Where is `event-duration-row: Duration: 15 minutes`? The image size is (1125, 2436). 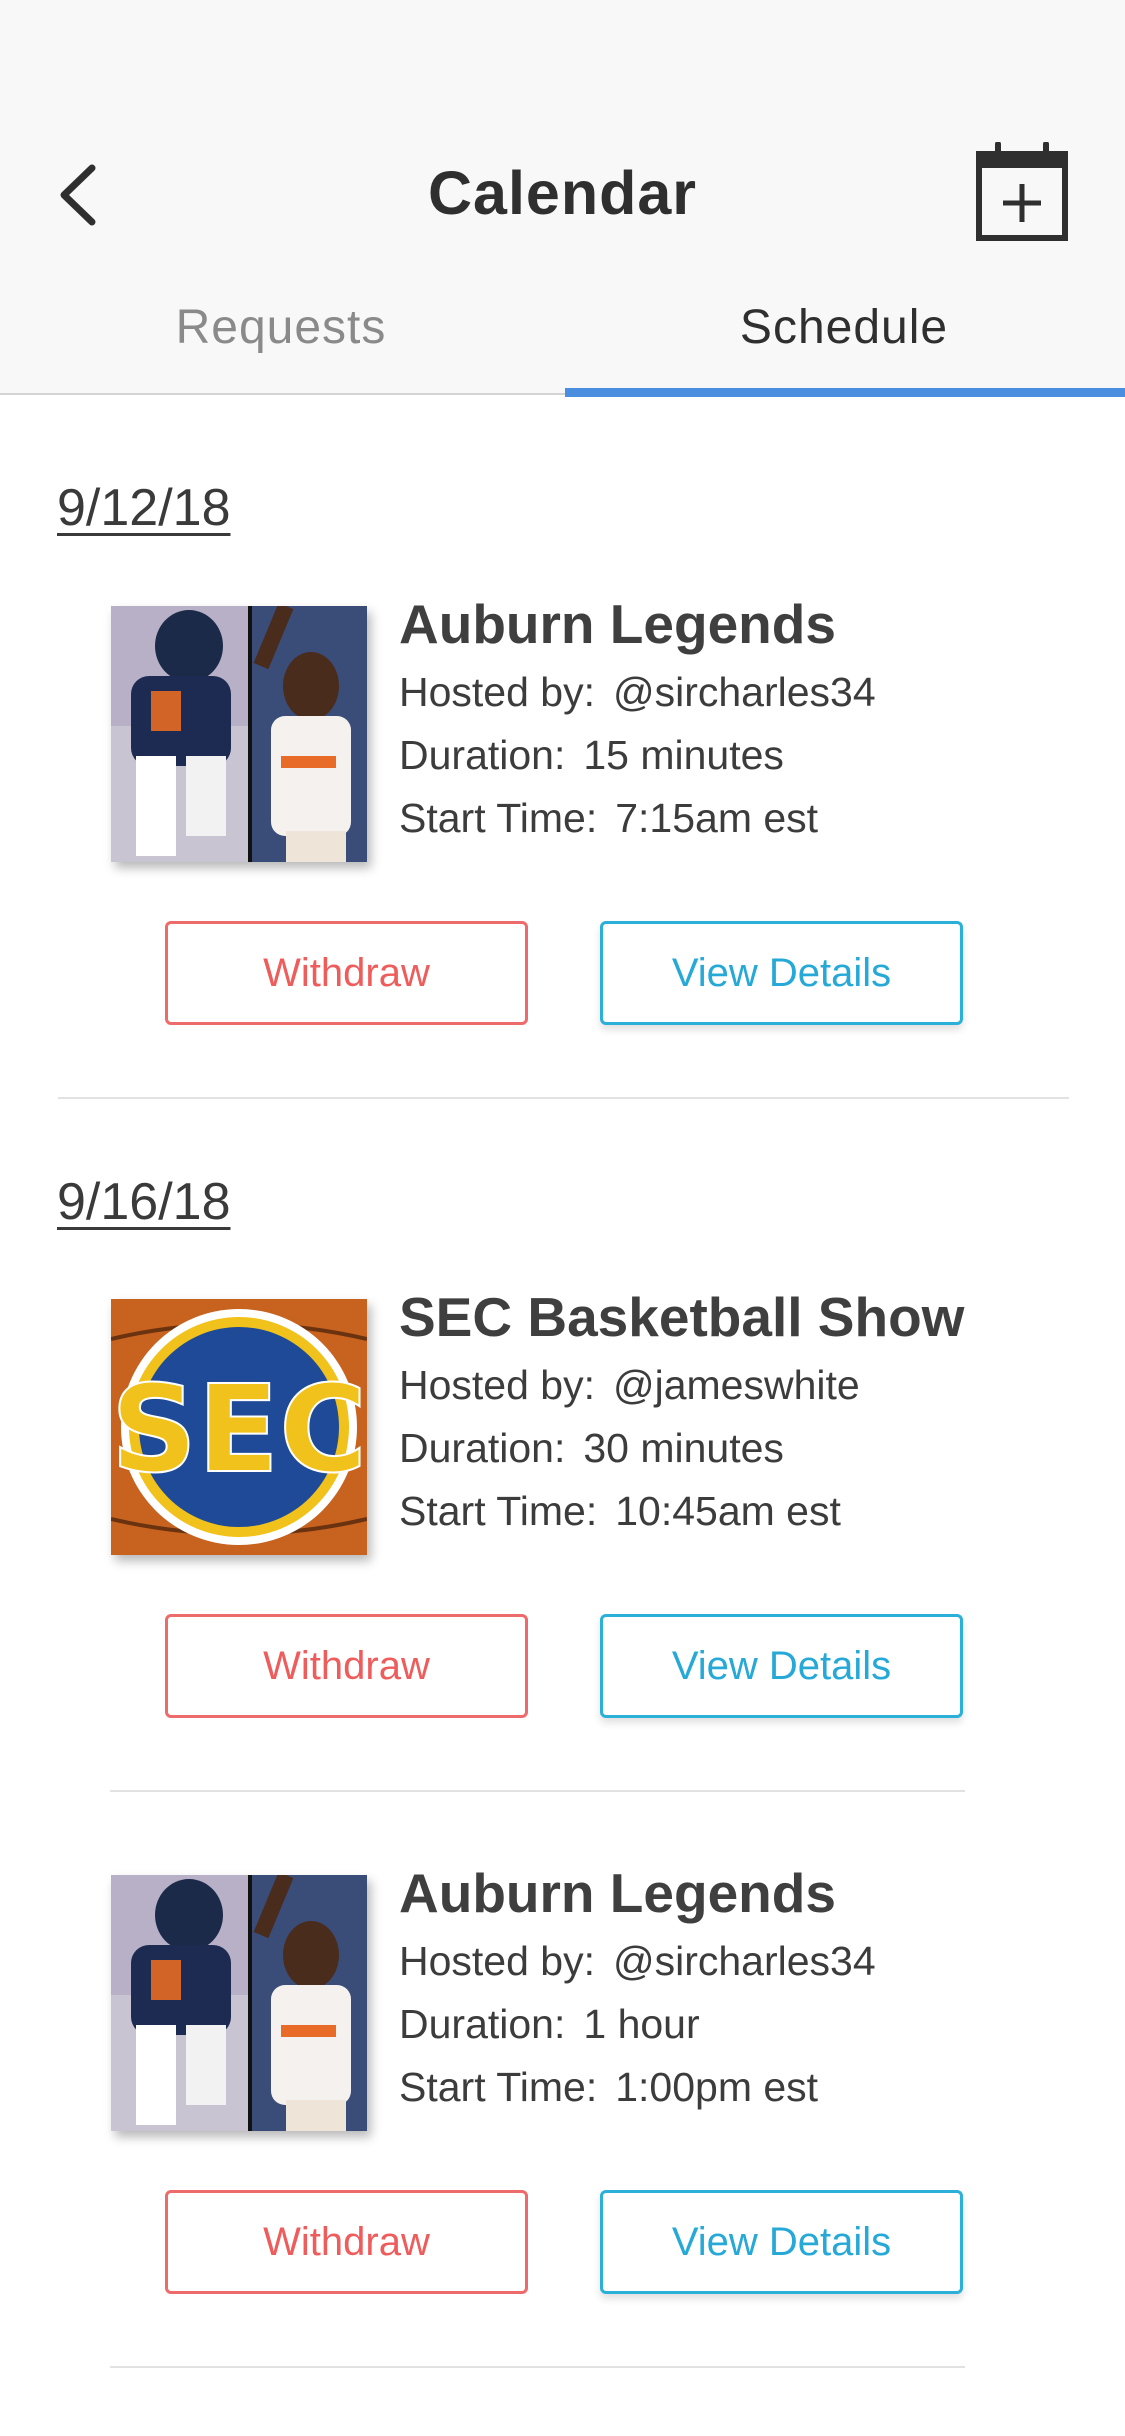
event-duration-row: Duration: 15 minutes is located at coordinates (591, 755).